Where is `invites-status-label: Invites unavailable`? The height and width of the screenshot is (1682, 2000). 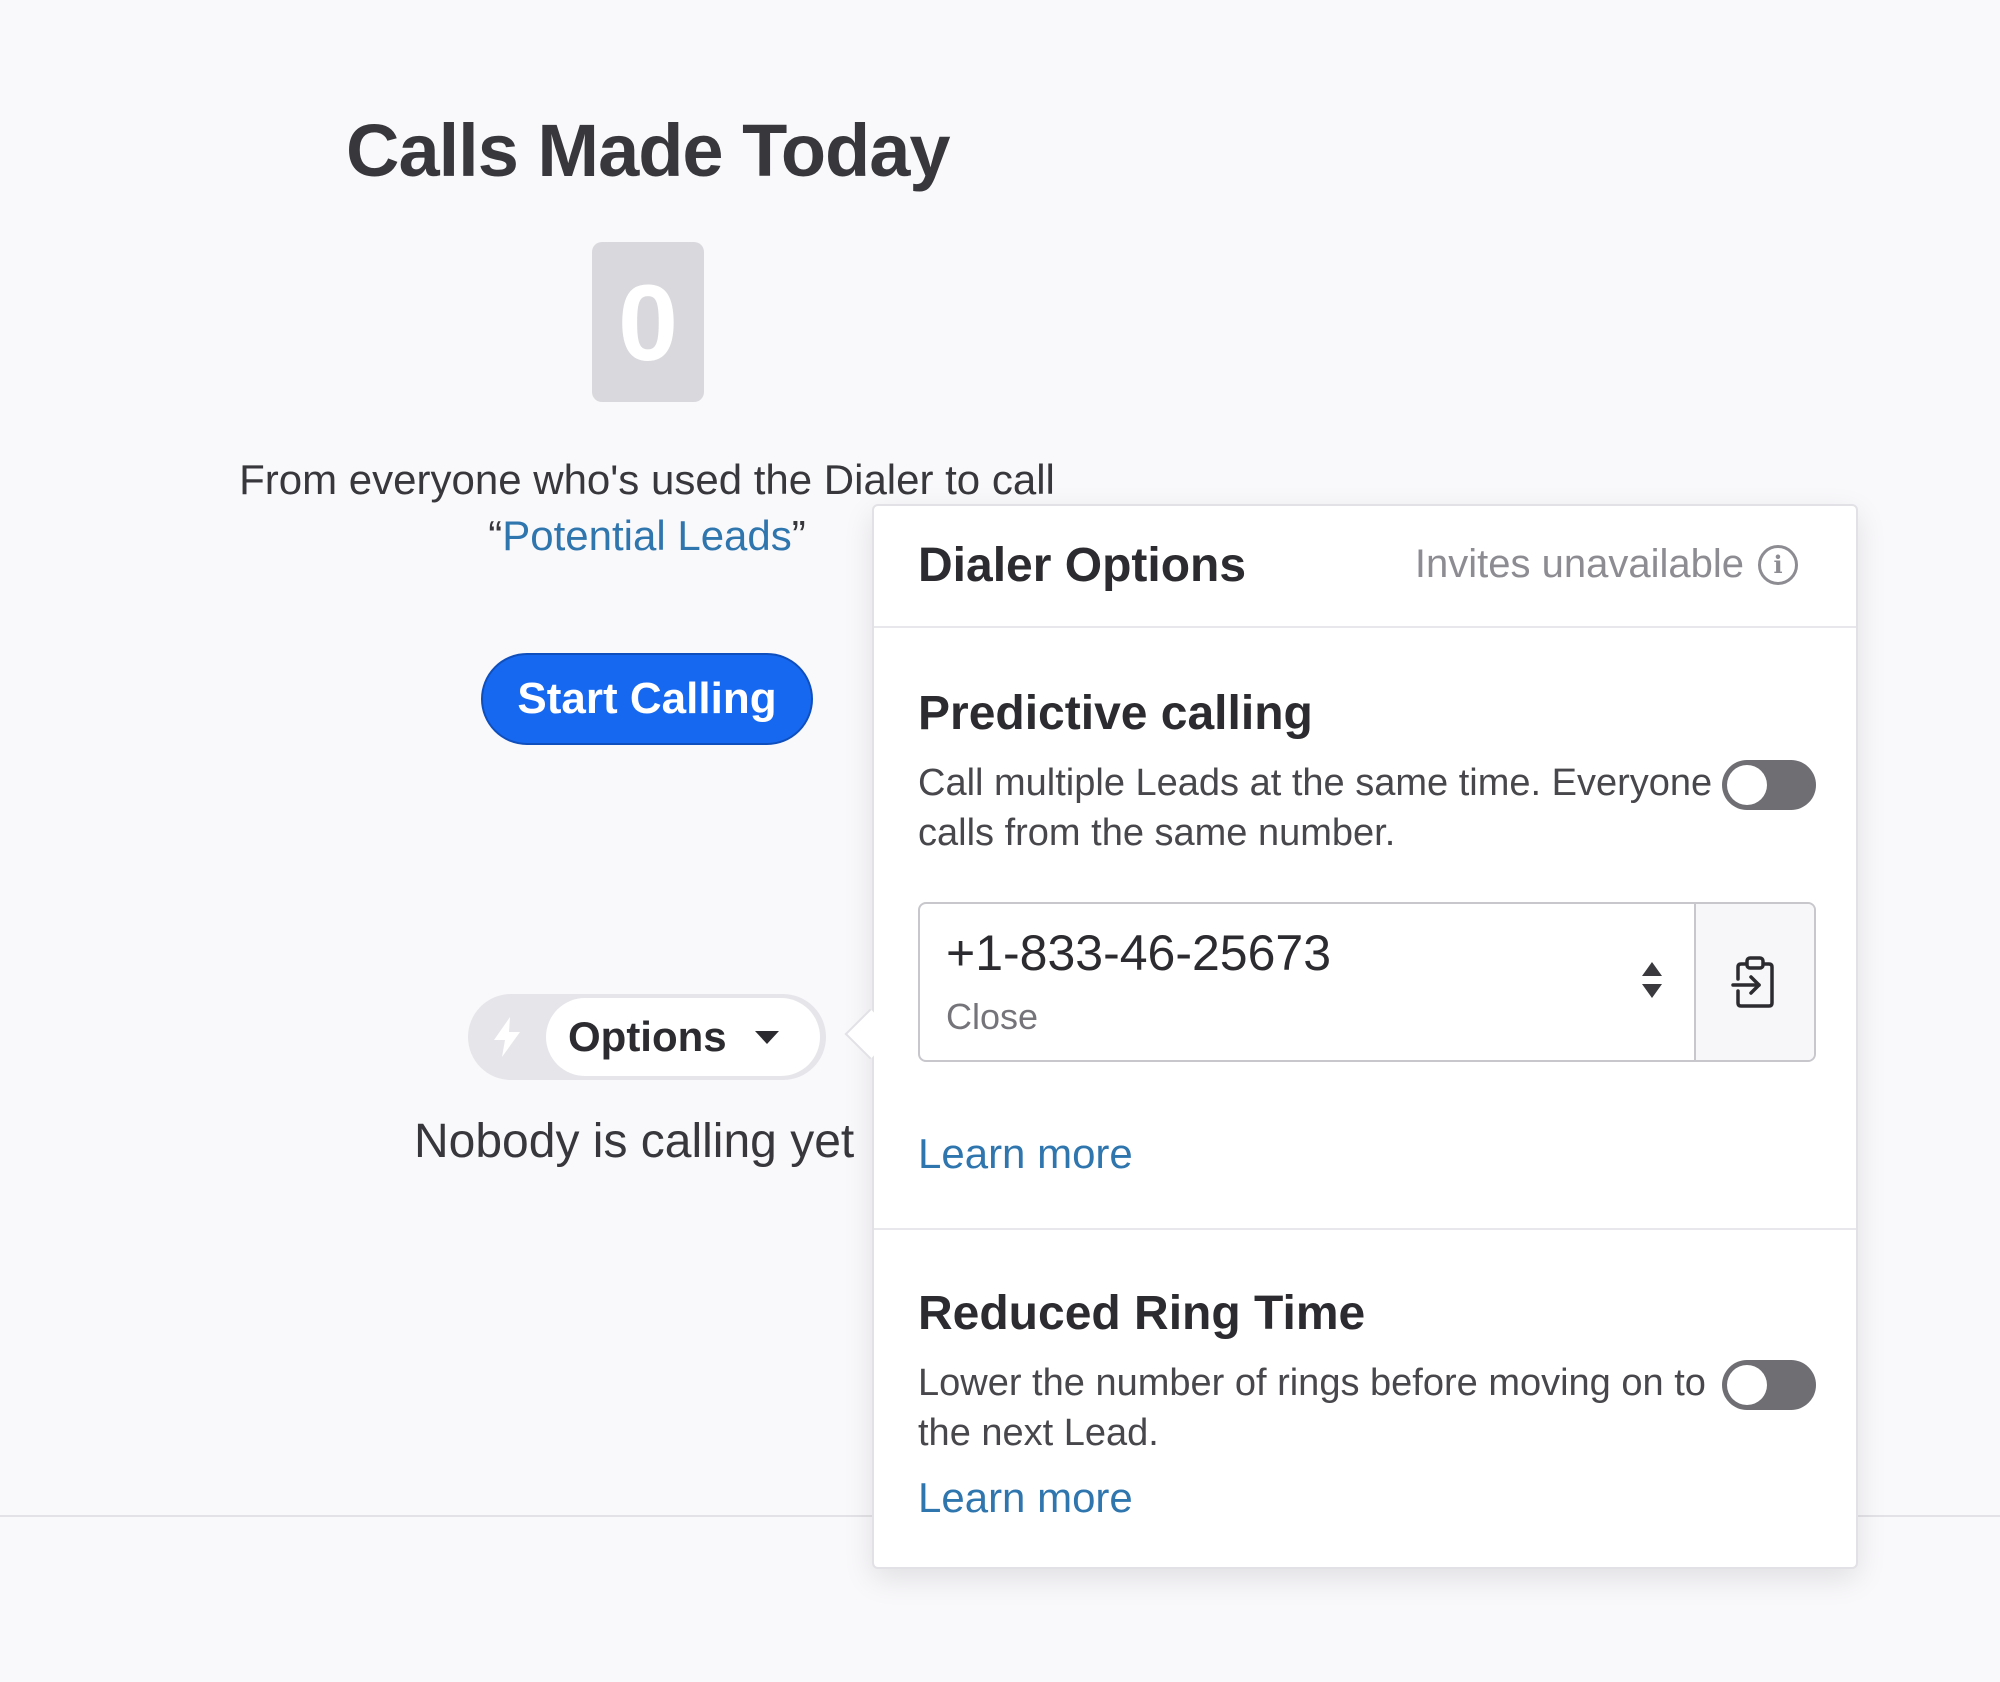
invites-status-label: Invites unavailable is located at coordinates (1579, 564).